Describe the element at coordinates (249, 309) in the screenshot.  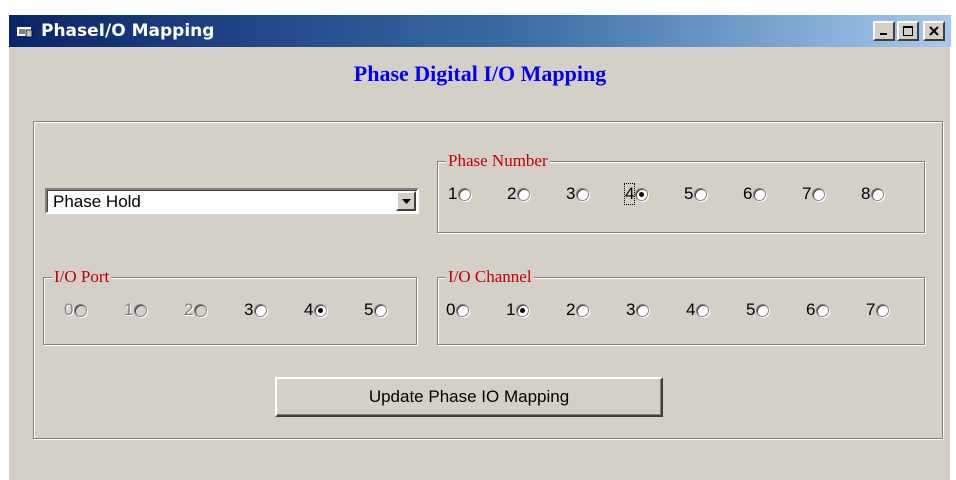
I see `io-port-radio-label: 3` at that location.